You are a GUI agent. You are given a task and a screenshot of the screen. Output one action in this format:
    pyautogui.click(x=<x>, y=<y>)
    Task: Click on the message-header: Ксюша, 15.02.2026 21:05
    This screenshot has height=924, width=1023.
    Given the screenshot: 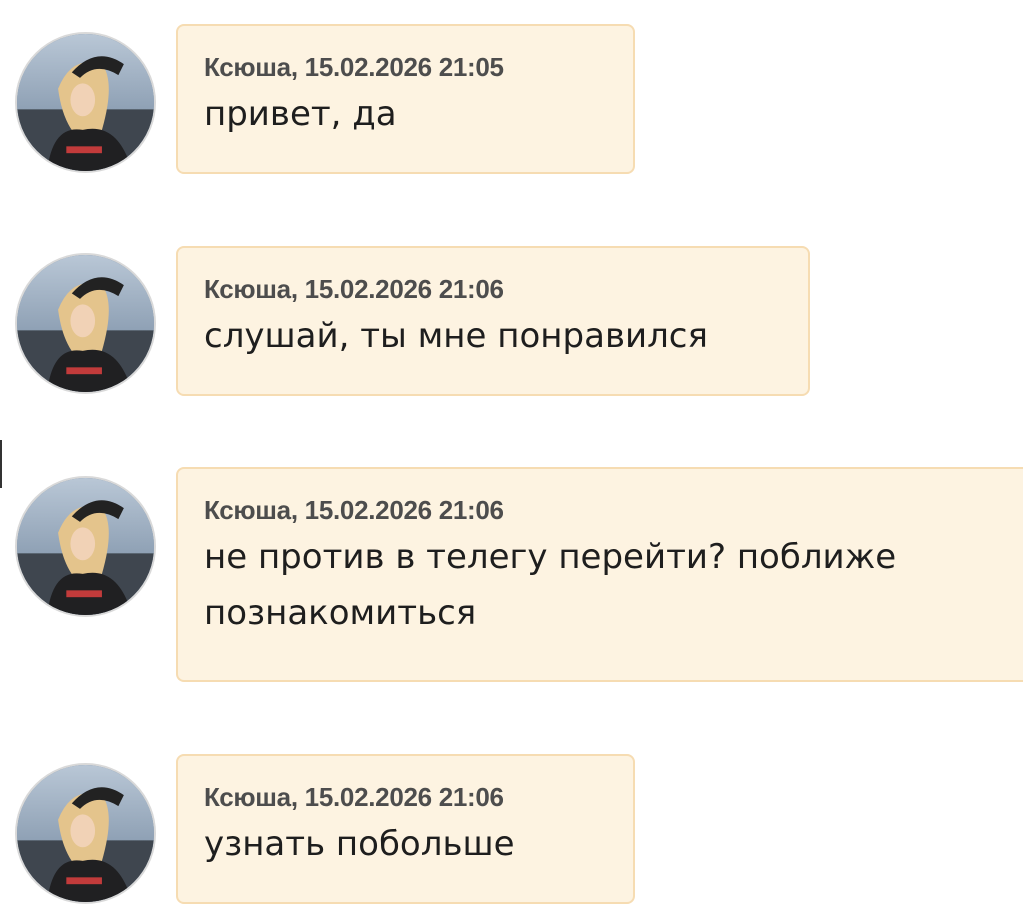 What is the action you would take?
    pyautogui.click(x=354, y=67)
    